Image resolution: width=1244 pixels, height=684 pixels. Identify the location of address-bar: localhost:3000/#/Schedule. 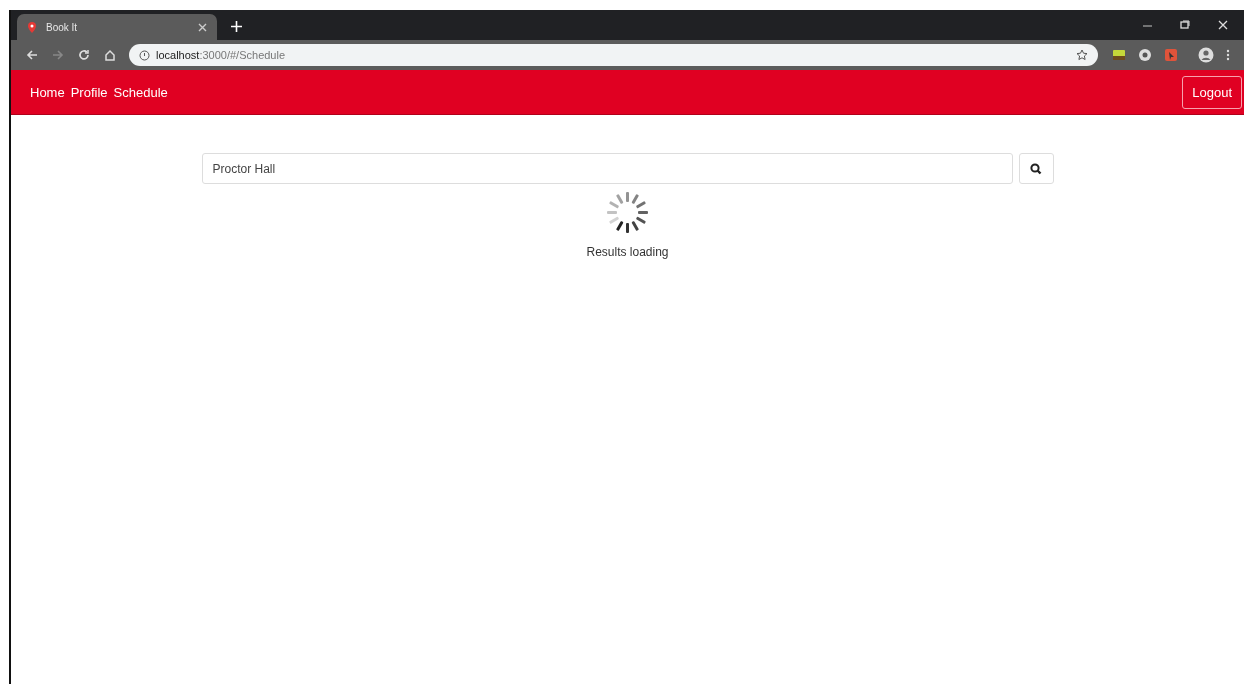
(613, 55).